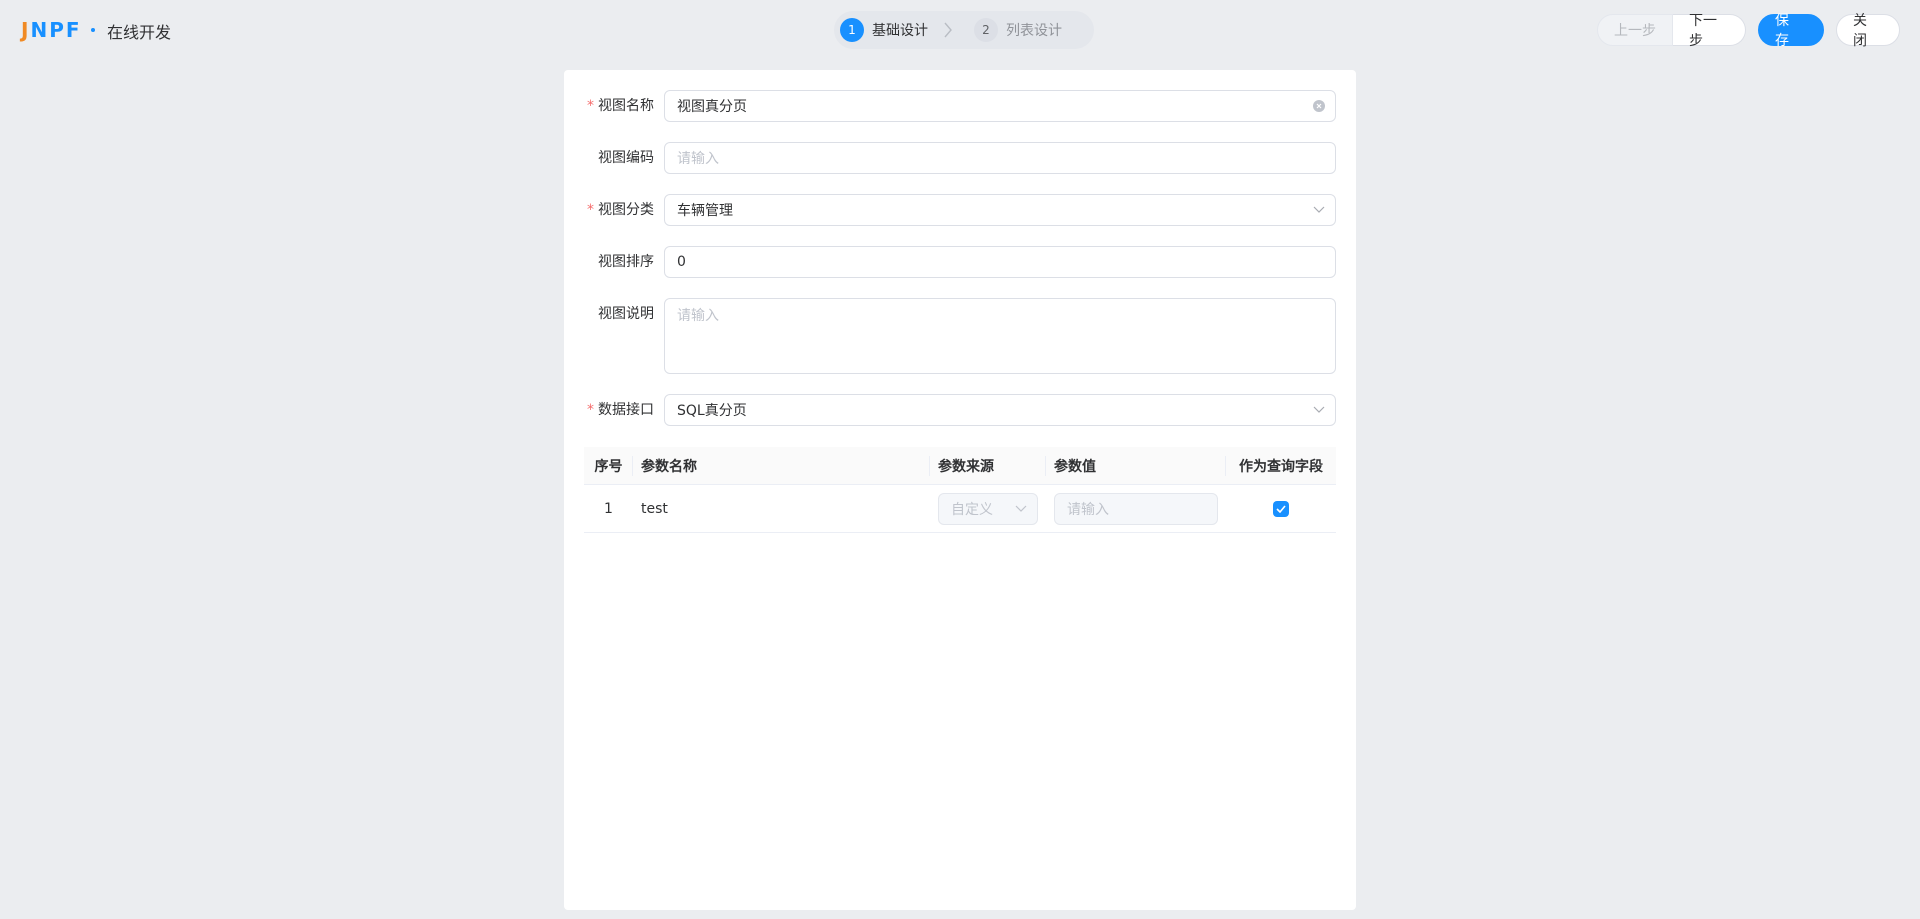 The image size is (1920, 919). I want to click on cell-as-query, so click(1281, 508).